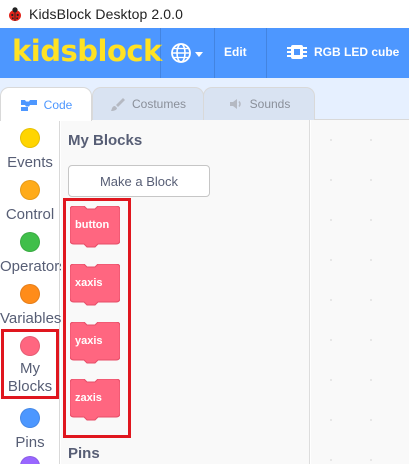  What do you see at coordinates (31, 305) in the screenshot?
I see `category-variables: Variables` at bounding box center [31, 305].